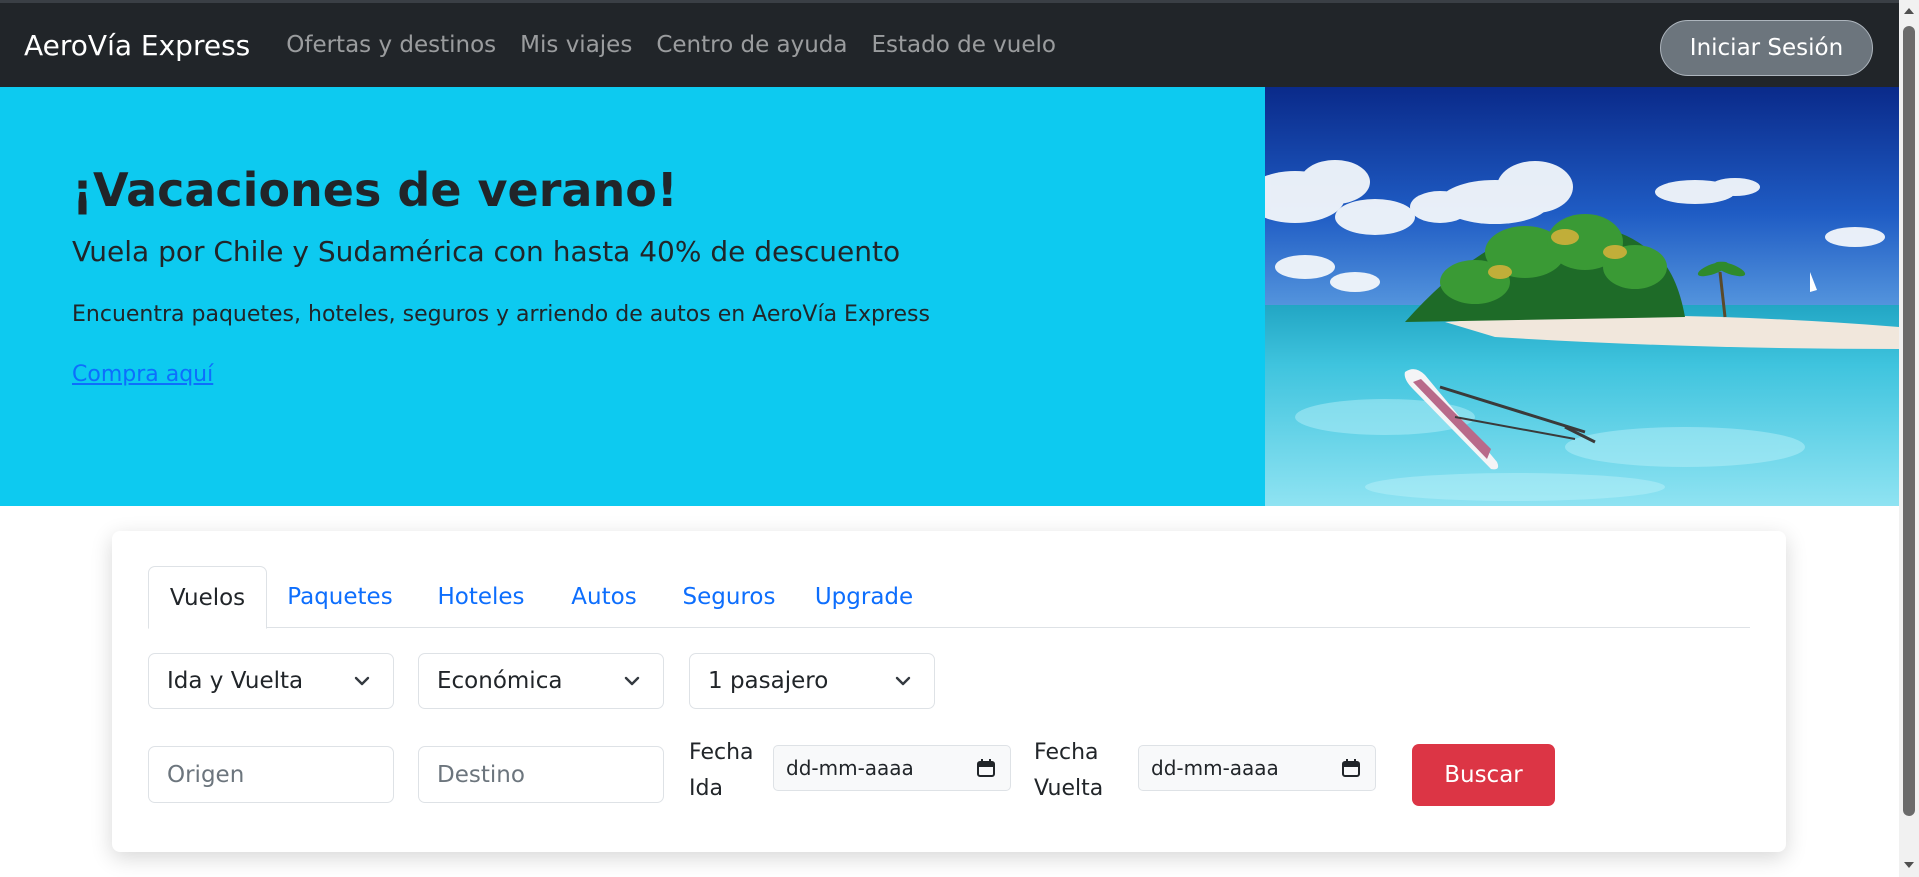  Describe the element at coordinates (576, 45) in the screenshot. I see `nav-link-my-trips: Mis viajes` at that location.